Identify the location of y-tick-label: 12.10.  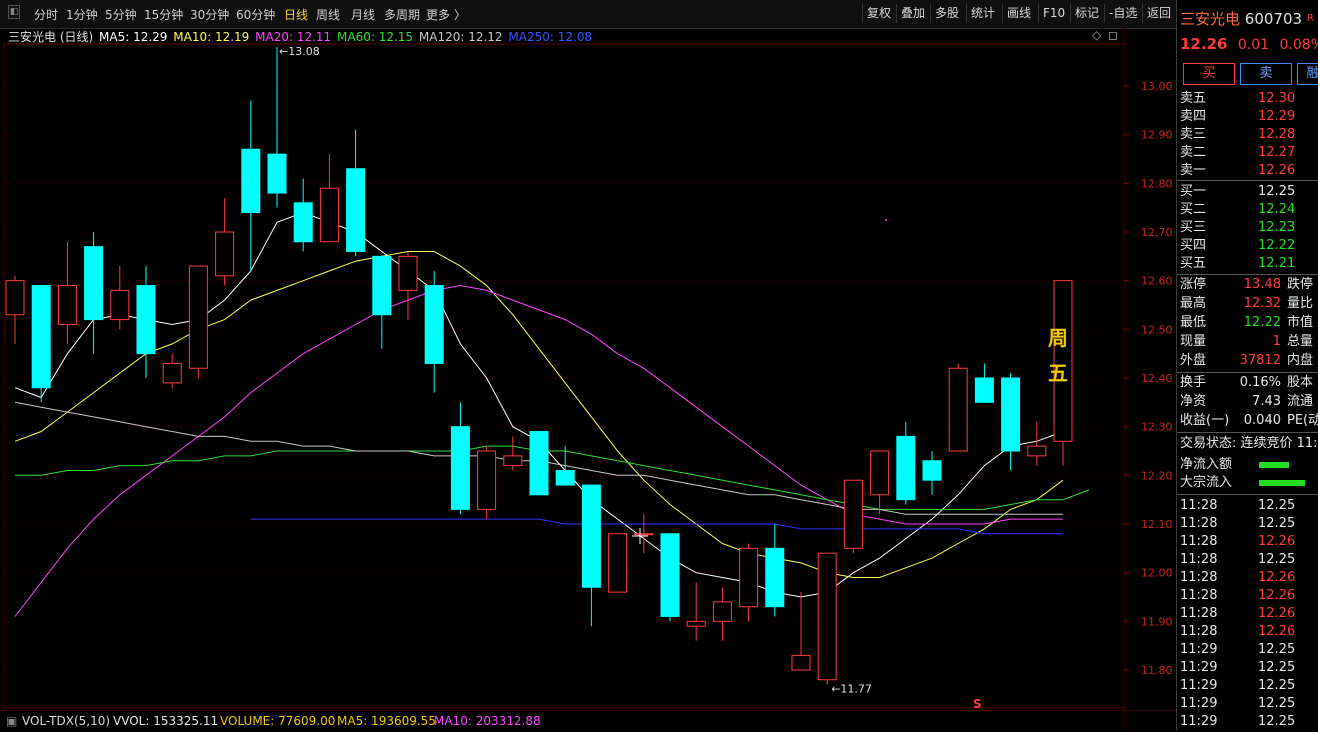
(1157, 524).